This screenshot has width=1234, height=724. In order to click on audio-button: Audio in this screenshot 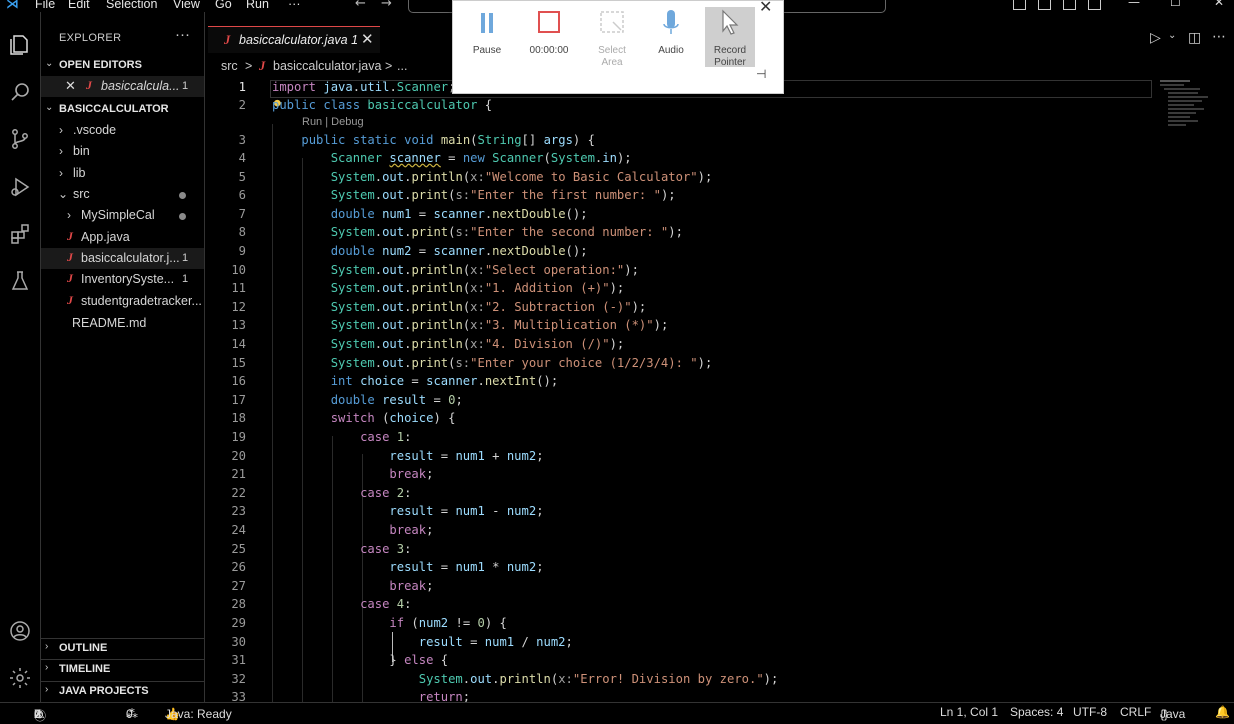, I will do `click(671, 37)`.